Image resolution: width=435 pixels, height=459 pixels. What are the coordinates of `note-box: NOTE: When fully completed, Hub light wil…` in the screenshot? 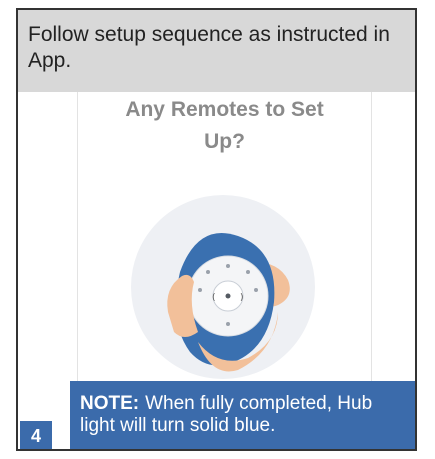 It's located at (242, 415).